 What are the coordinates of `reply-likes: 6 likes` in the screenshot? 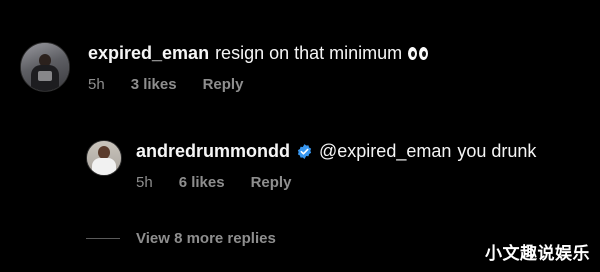 It's located at (202, 182).